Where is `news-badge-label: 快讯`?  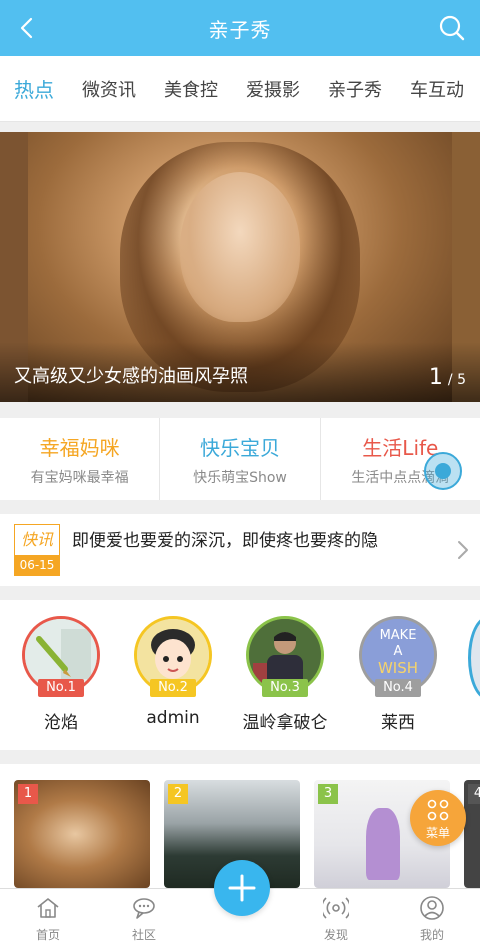 news-badge-label: 快讯 is located at coordinates (37, 540).